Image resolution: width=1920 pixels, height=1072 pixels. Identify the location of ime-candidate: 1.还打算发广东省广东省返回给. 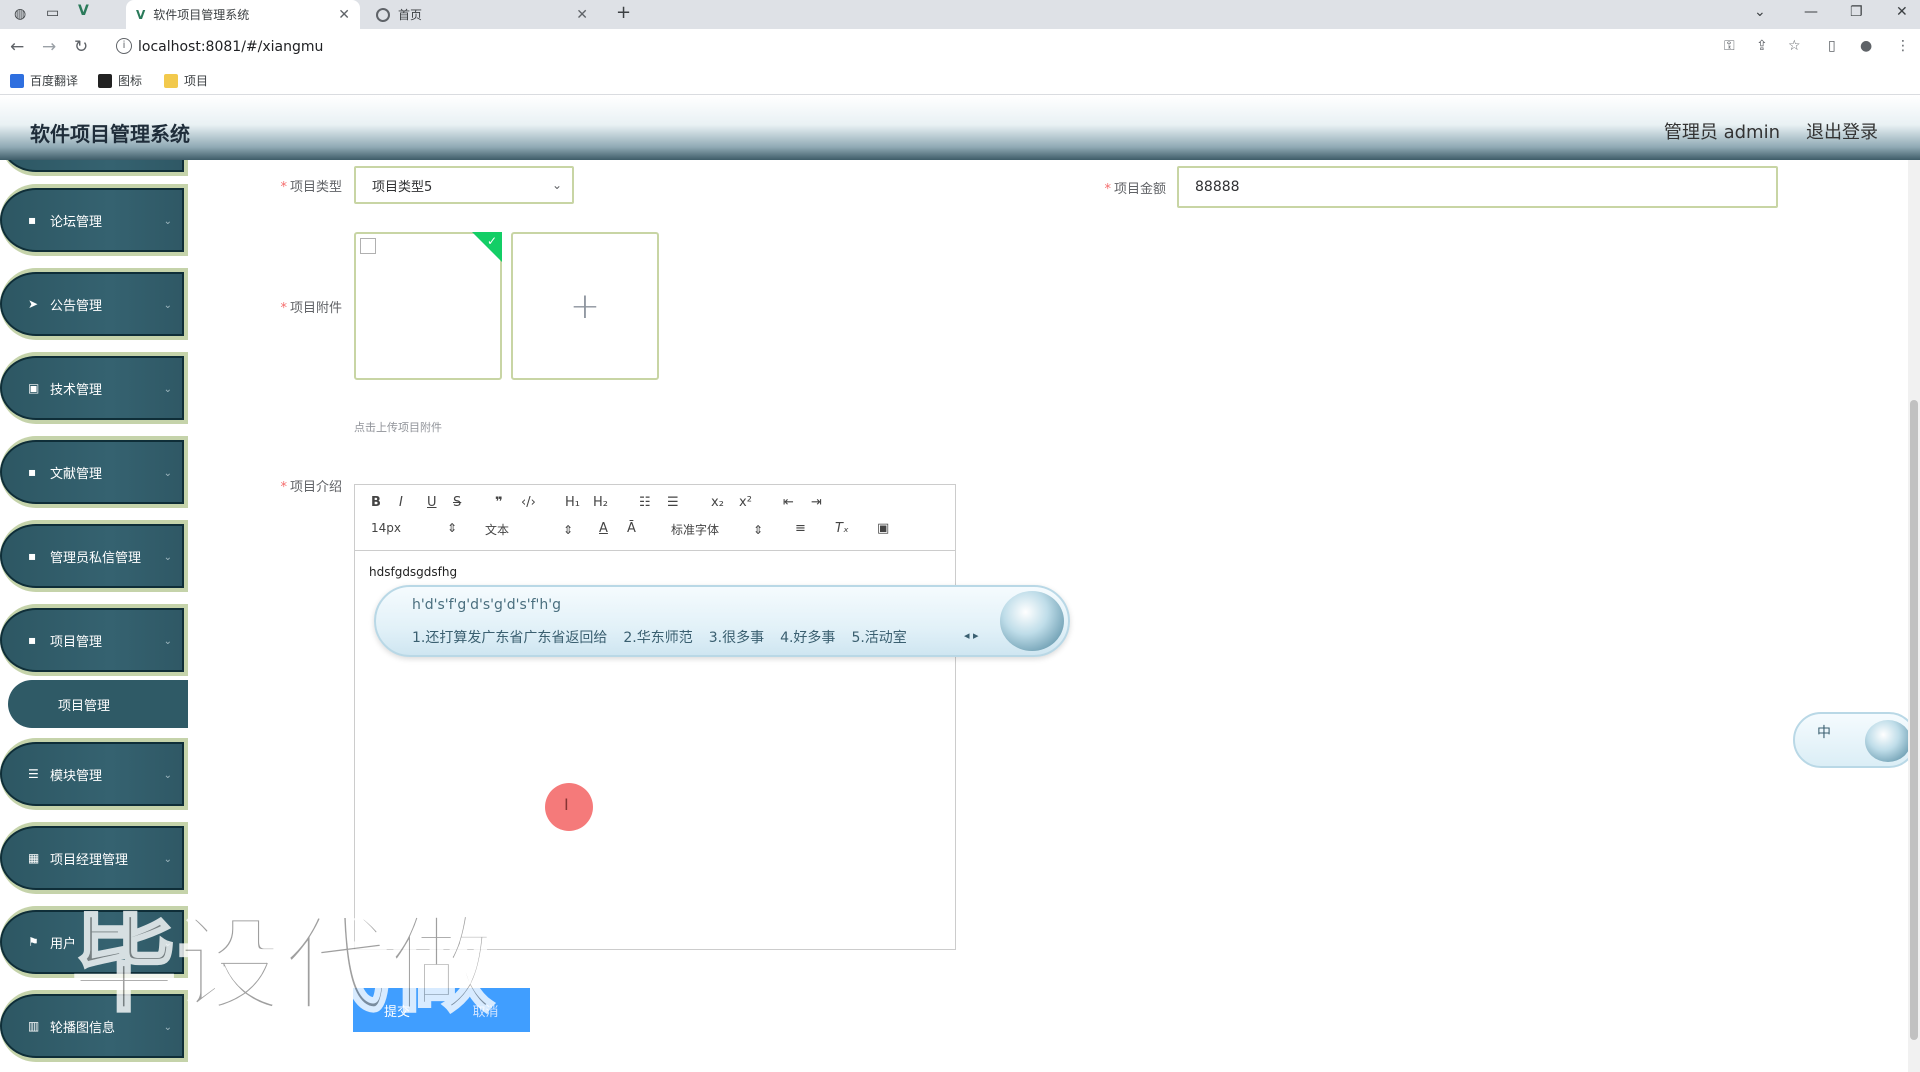
(509, 638).